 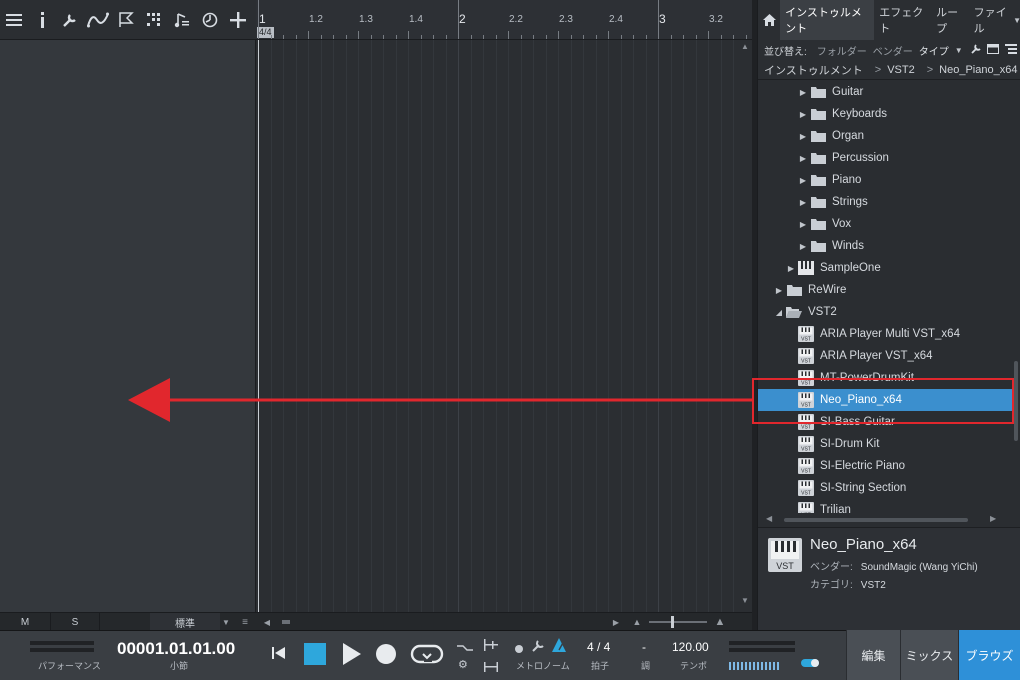 I want to click on tree-item-piano: ▶ Piano, so click(x=885, y=180).